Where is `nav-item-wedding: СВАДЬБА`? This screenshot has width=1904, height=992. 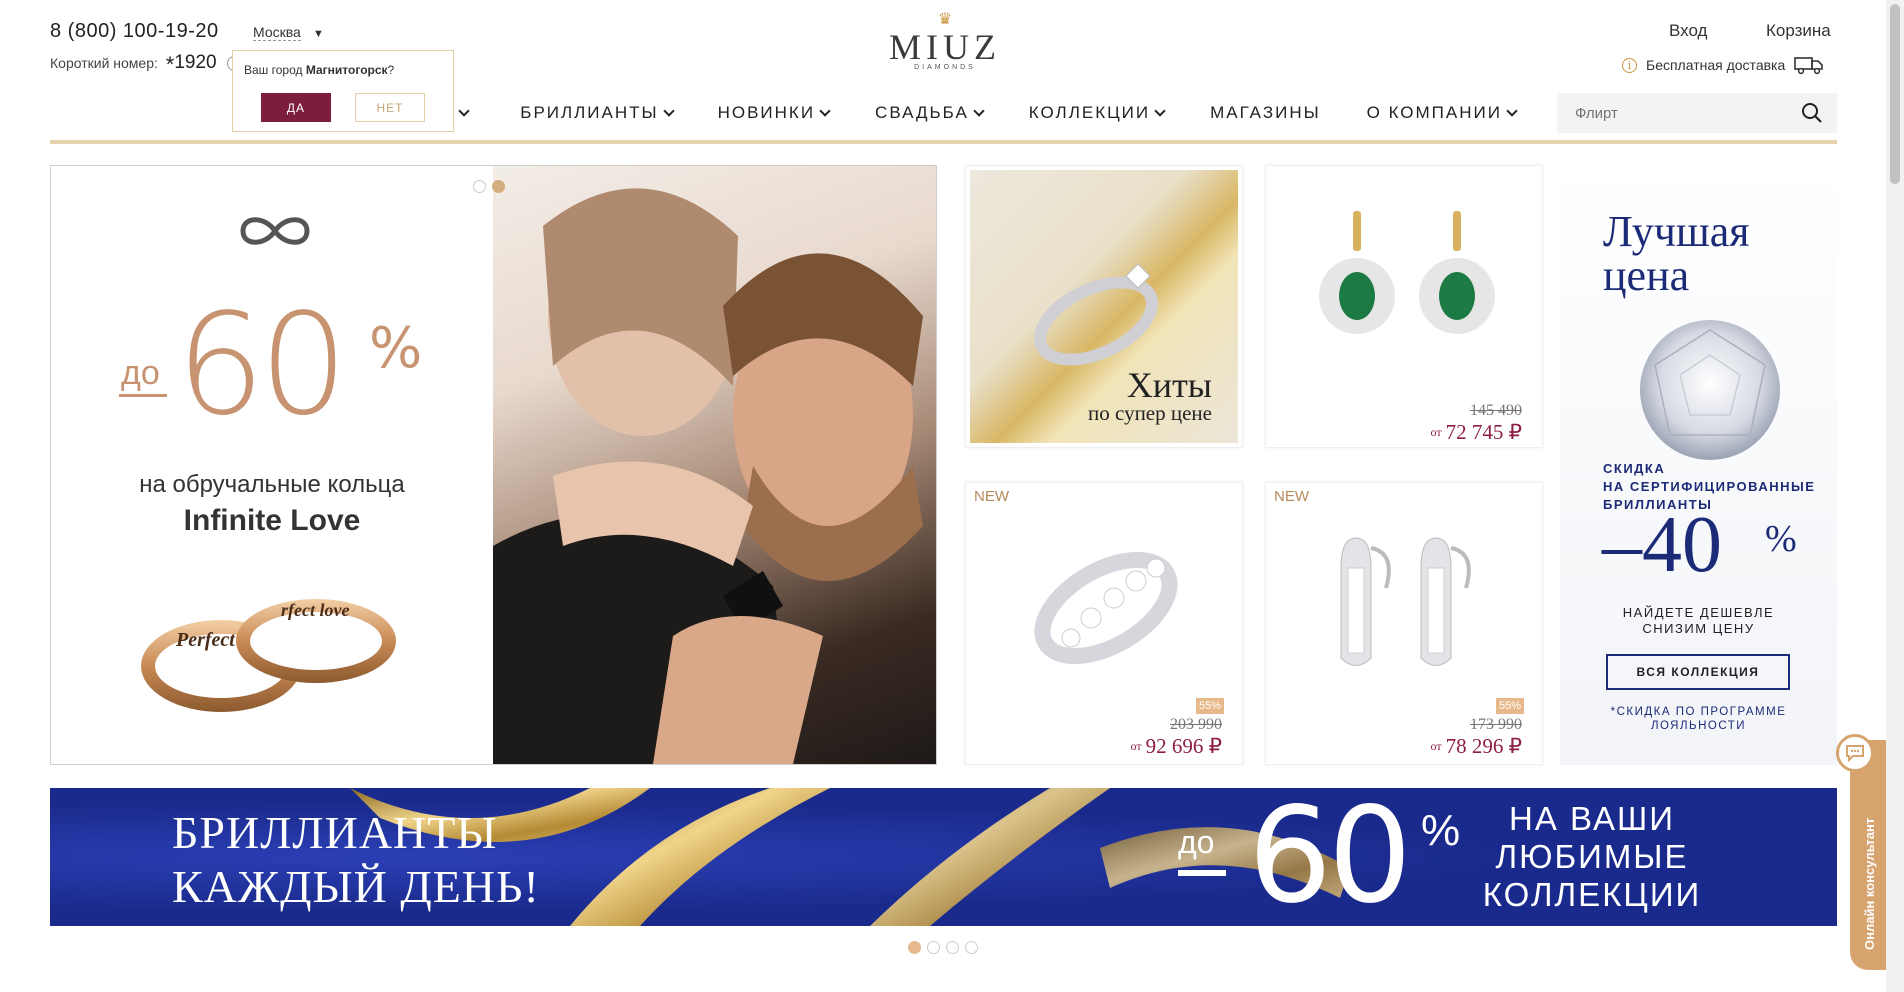 nav-item-wedding: СВАДЬБА is located at coordinates (930, 113).